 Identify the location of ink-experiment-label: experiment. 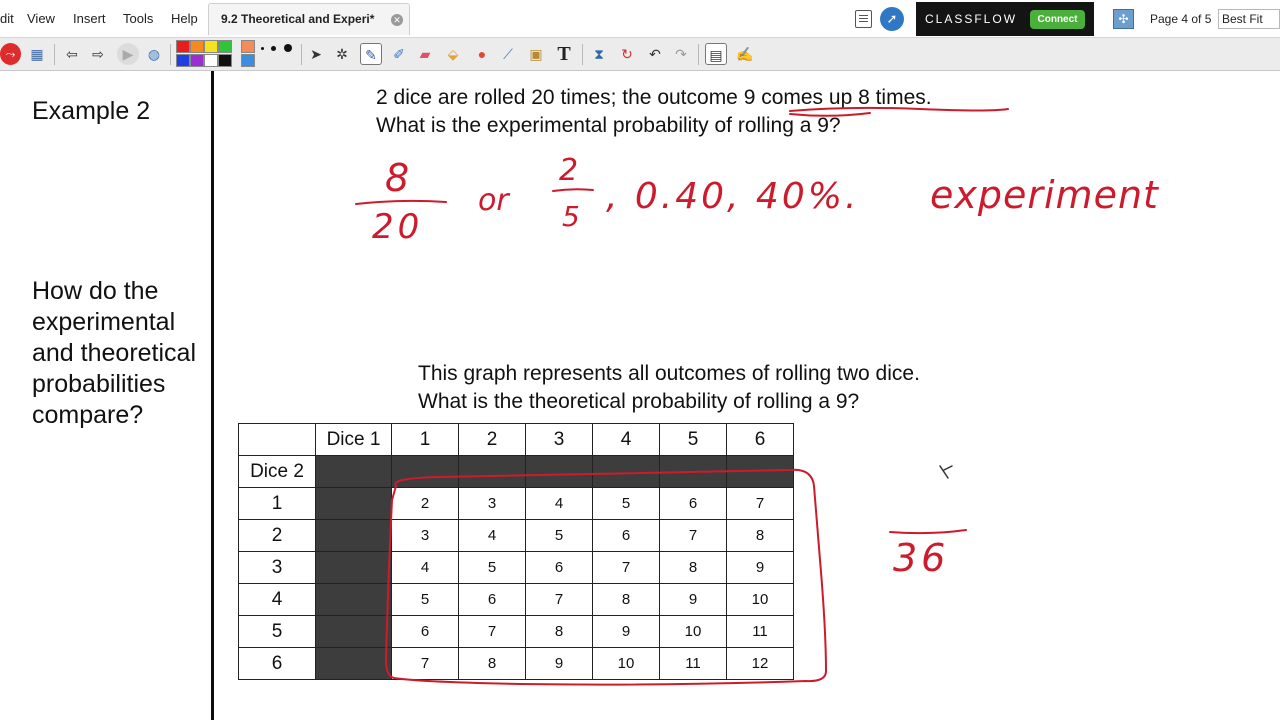
(1045, 195).